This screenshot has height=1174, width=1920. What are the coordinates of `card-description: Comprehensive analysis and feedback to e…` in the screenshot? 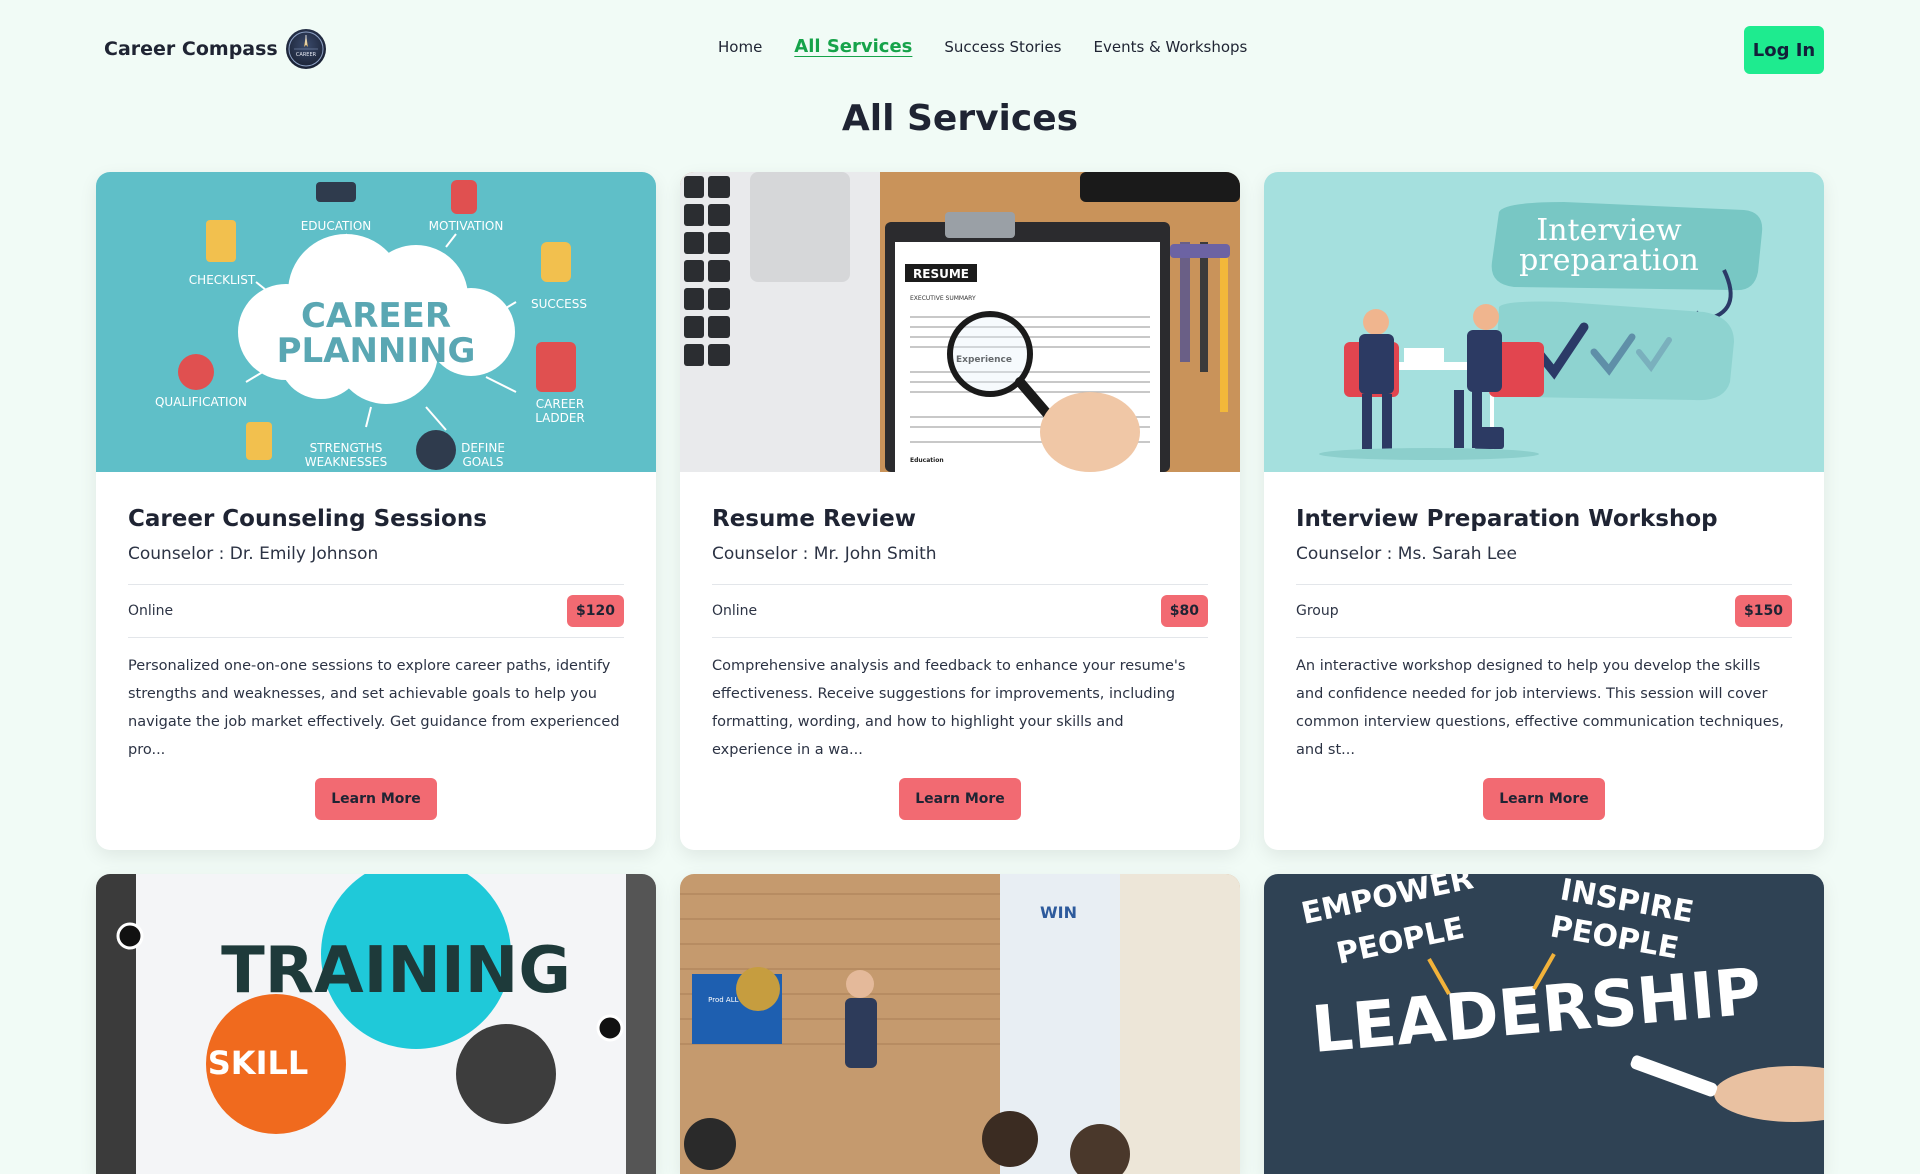 It's located at (949, 708).